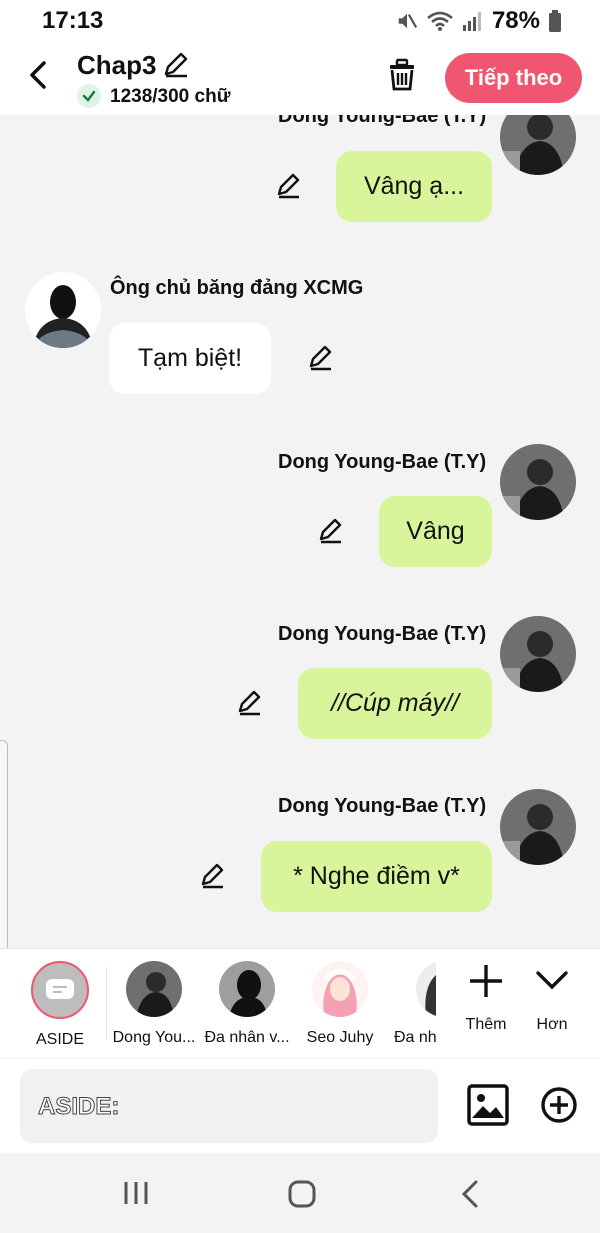 This screenshot has height=1233, width=600. Describe the element at coordinates (73, 20) in the screenshot. I see `status-time: 17:13` at that location.